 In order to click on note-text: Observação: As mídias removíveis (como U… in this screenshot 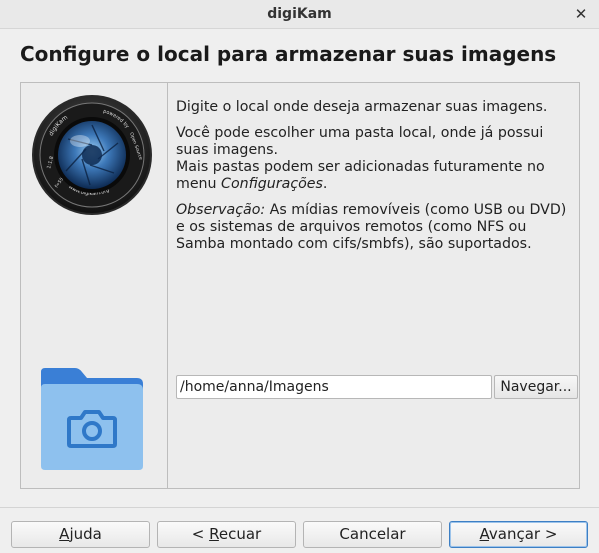, I will do `click(376, 227)`.